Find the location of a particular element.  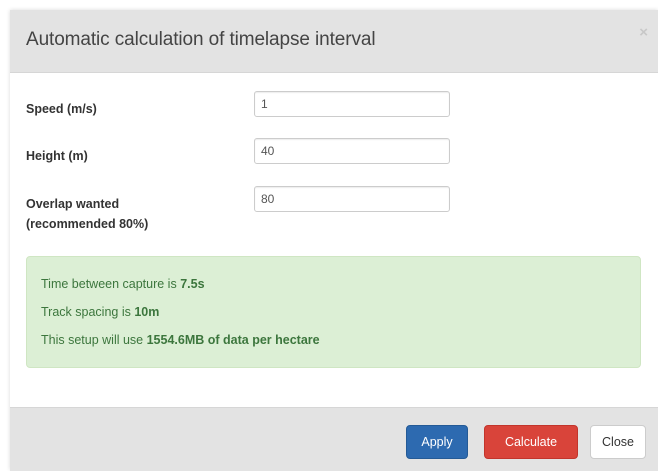

track-spacing-value: 10m is located at coordinates (147, 312).